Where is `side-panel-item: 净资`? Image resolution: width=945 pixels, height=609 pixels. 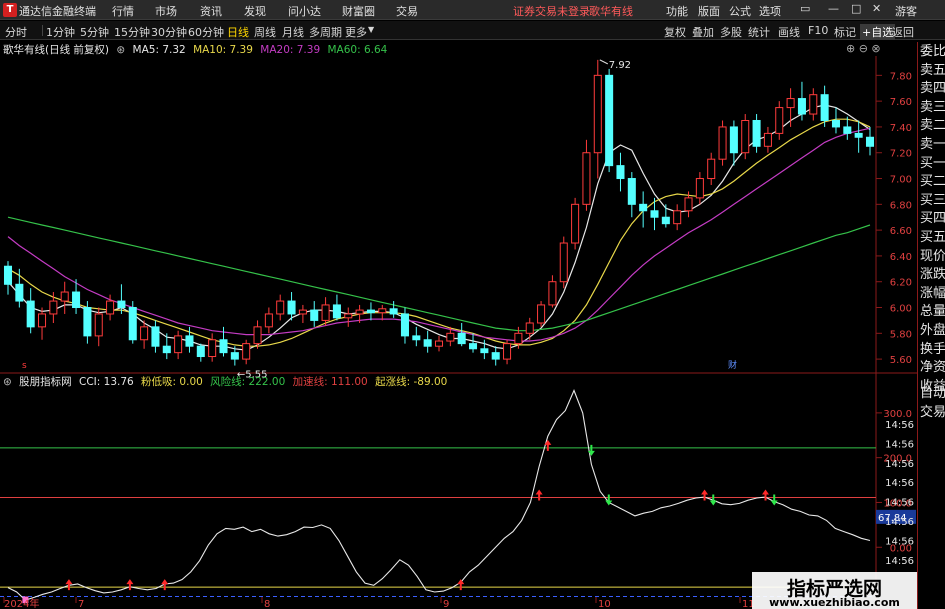
side-panel-item: 净资 is located at coordinates (932, 367).